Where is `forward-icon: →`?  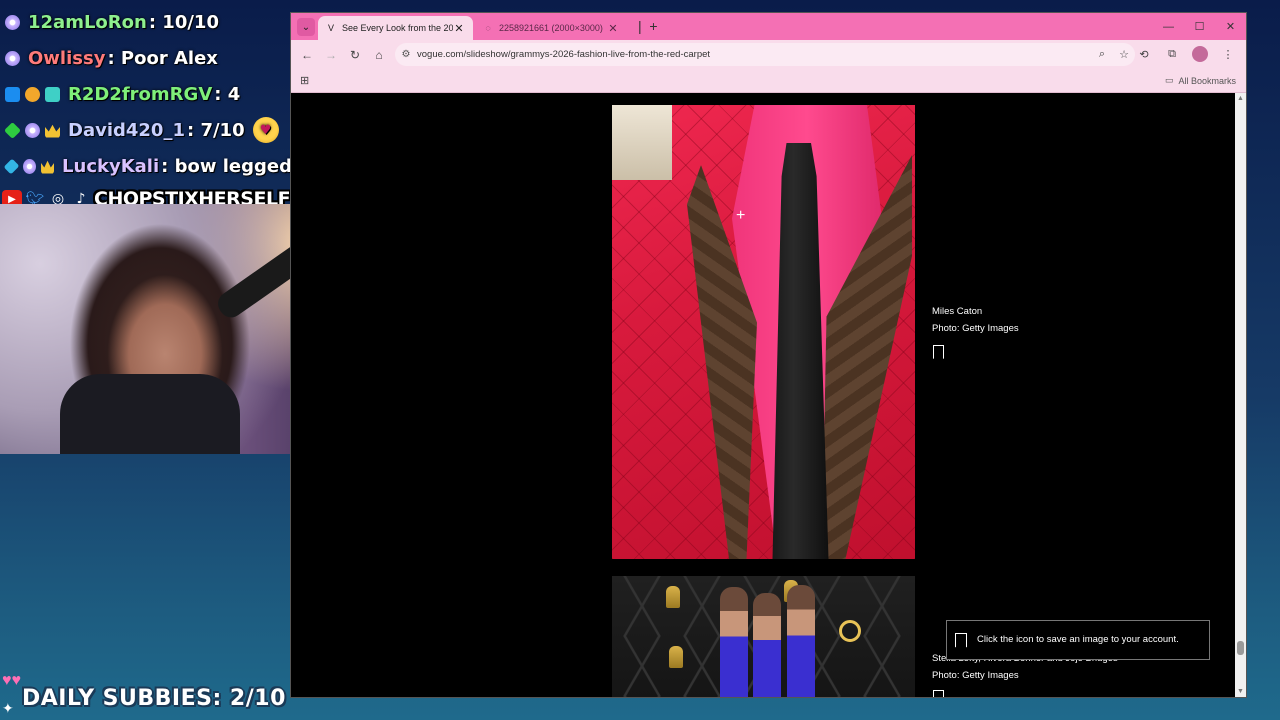 forward-icon: → is located at coordinates (331, 55).